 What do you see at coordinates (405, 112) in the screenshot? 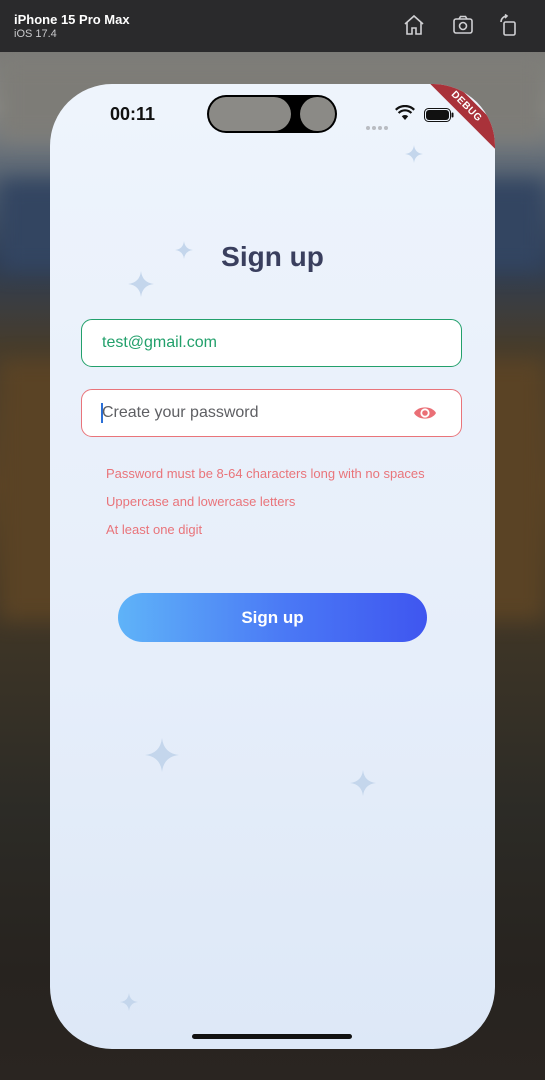
I see `wifi-icon` at bounding box center [405, 112].